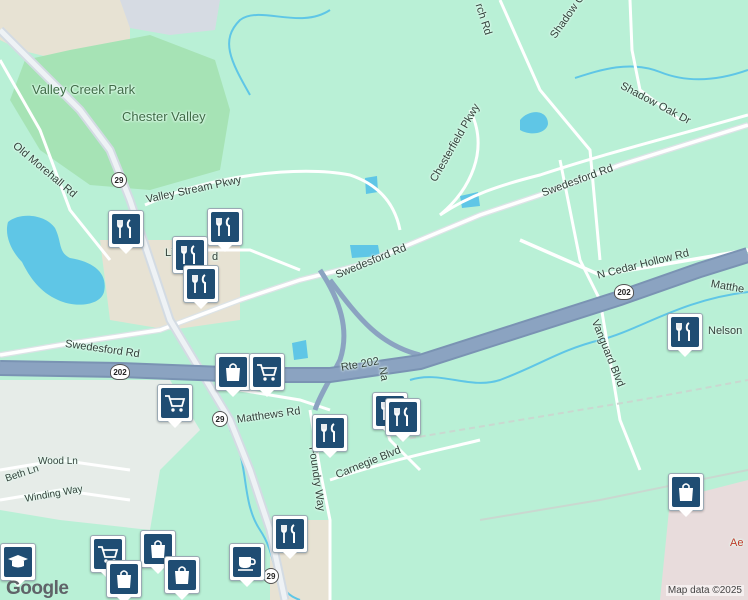 The height and width of the screenshot is (600, 748). What do you see at coordinates (573, 410) in the screenshot?
I see `railway` at bounding box center [573, 410].